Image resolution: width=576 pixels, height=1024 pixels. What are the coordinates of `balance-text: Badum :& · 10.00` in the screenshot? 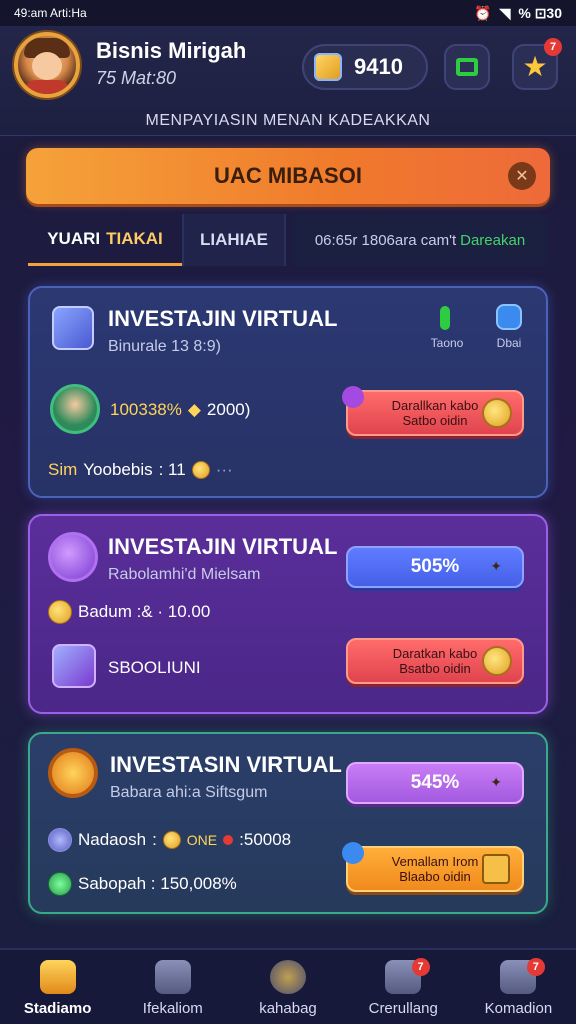 It's located at (144, 611).